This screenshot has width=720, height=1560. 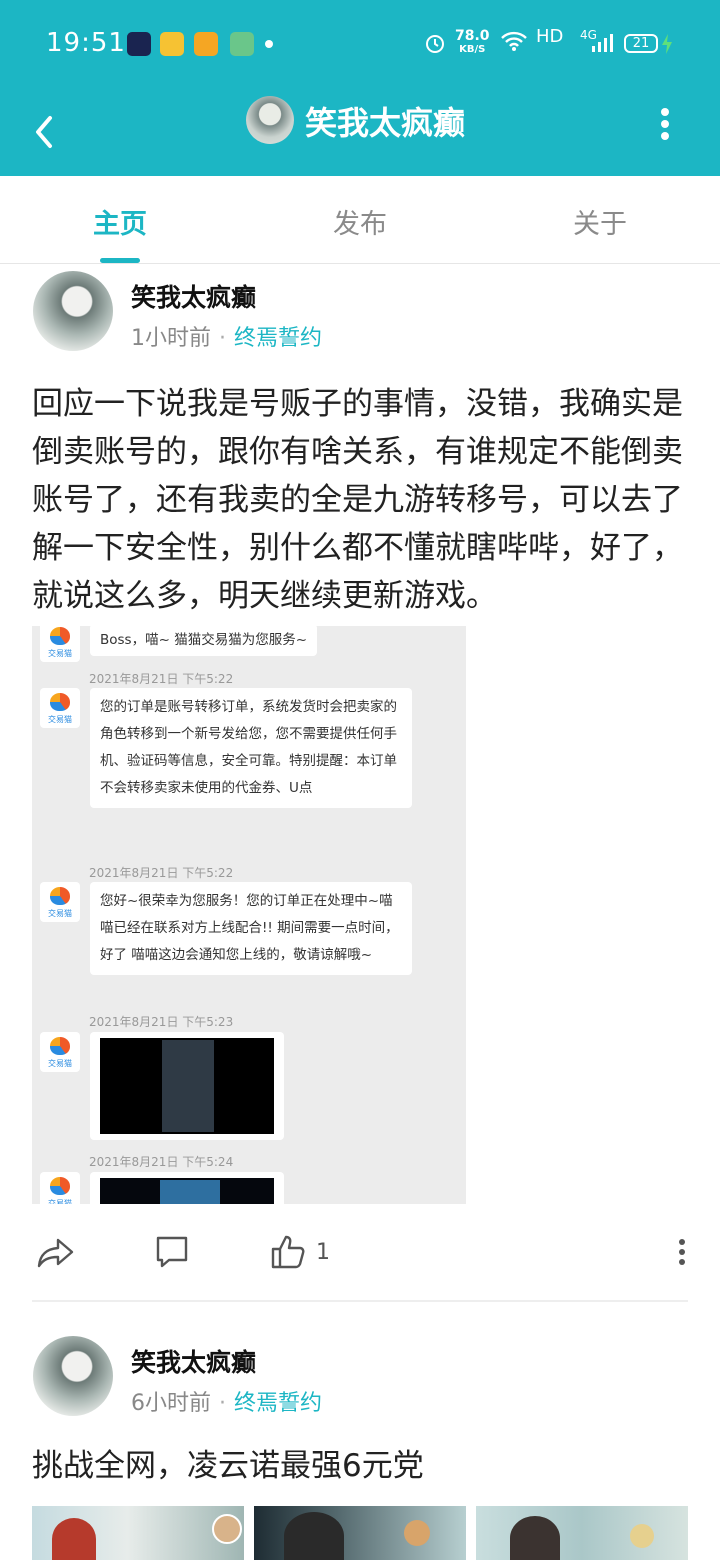 What do you see at coordinates (206, 44) in the screenshot?
I see `weibo-notification-icon` at bounding box center [206, 44].